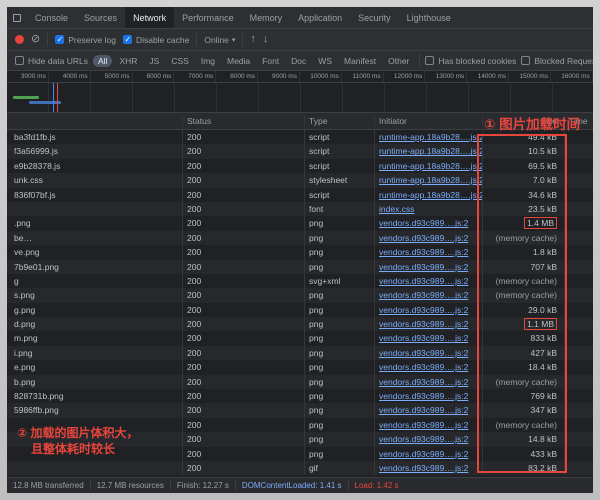  What do you see at coordinates (17, 17) in the screenshot?
I see `inspect-device-icon` at bounding box center [17, 17].